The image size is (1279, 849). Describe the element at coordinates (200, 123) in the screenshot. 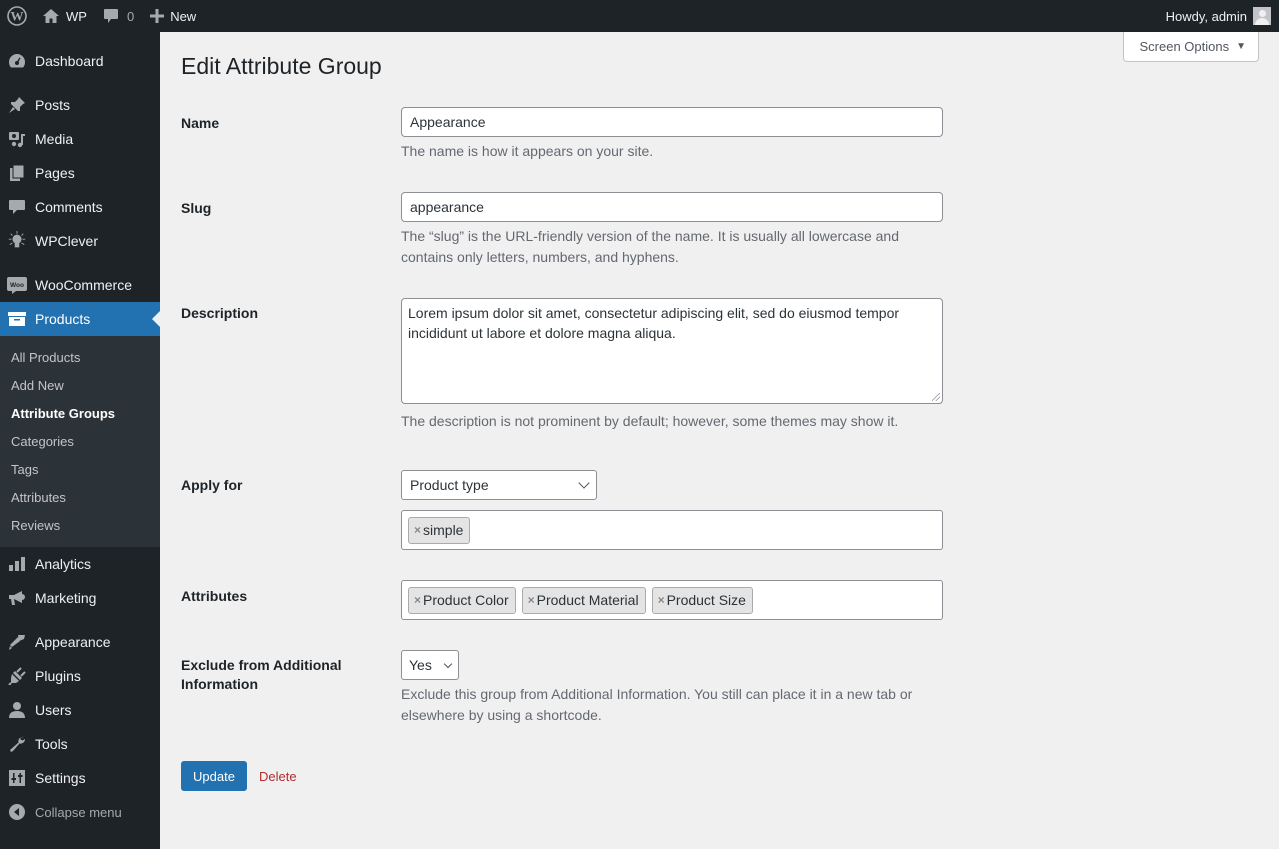

I see `name-label: Name` at that location.